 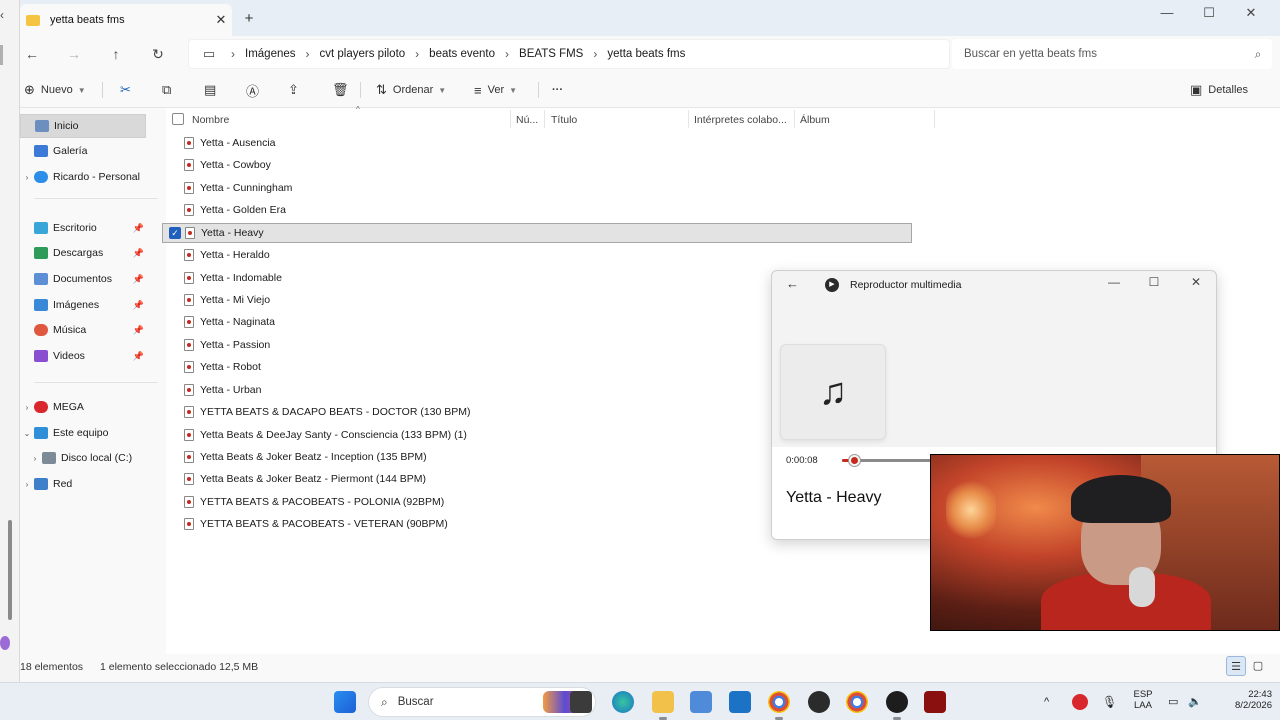 I want to click on copy-button: ⧉, so click(x=169, y=90).